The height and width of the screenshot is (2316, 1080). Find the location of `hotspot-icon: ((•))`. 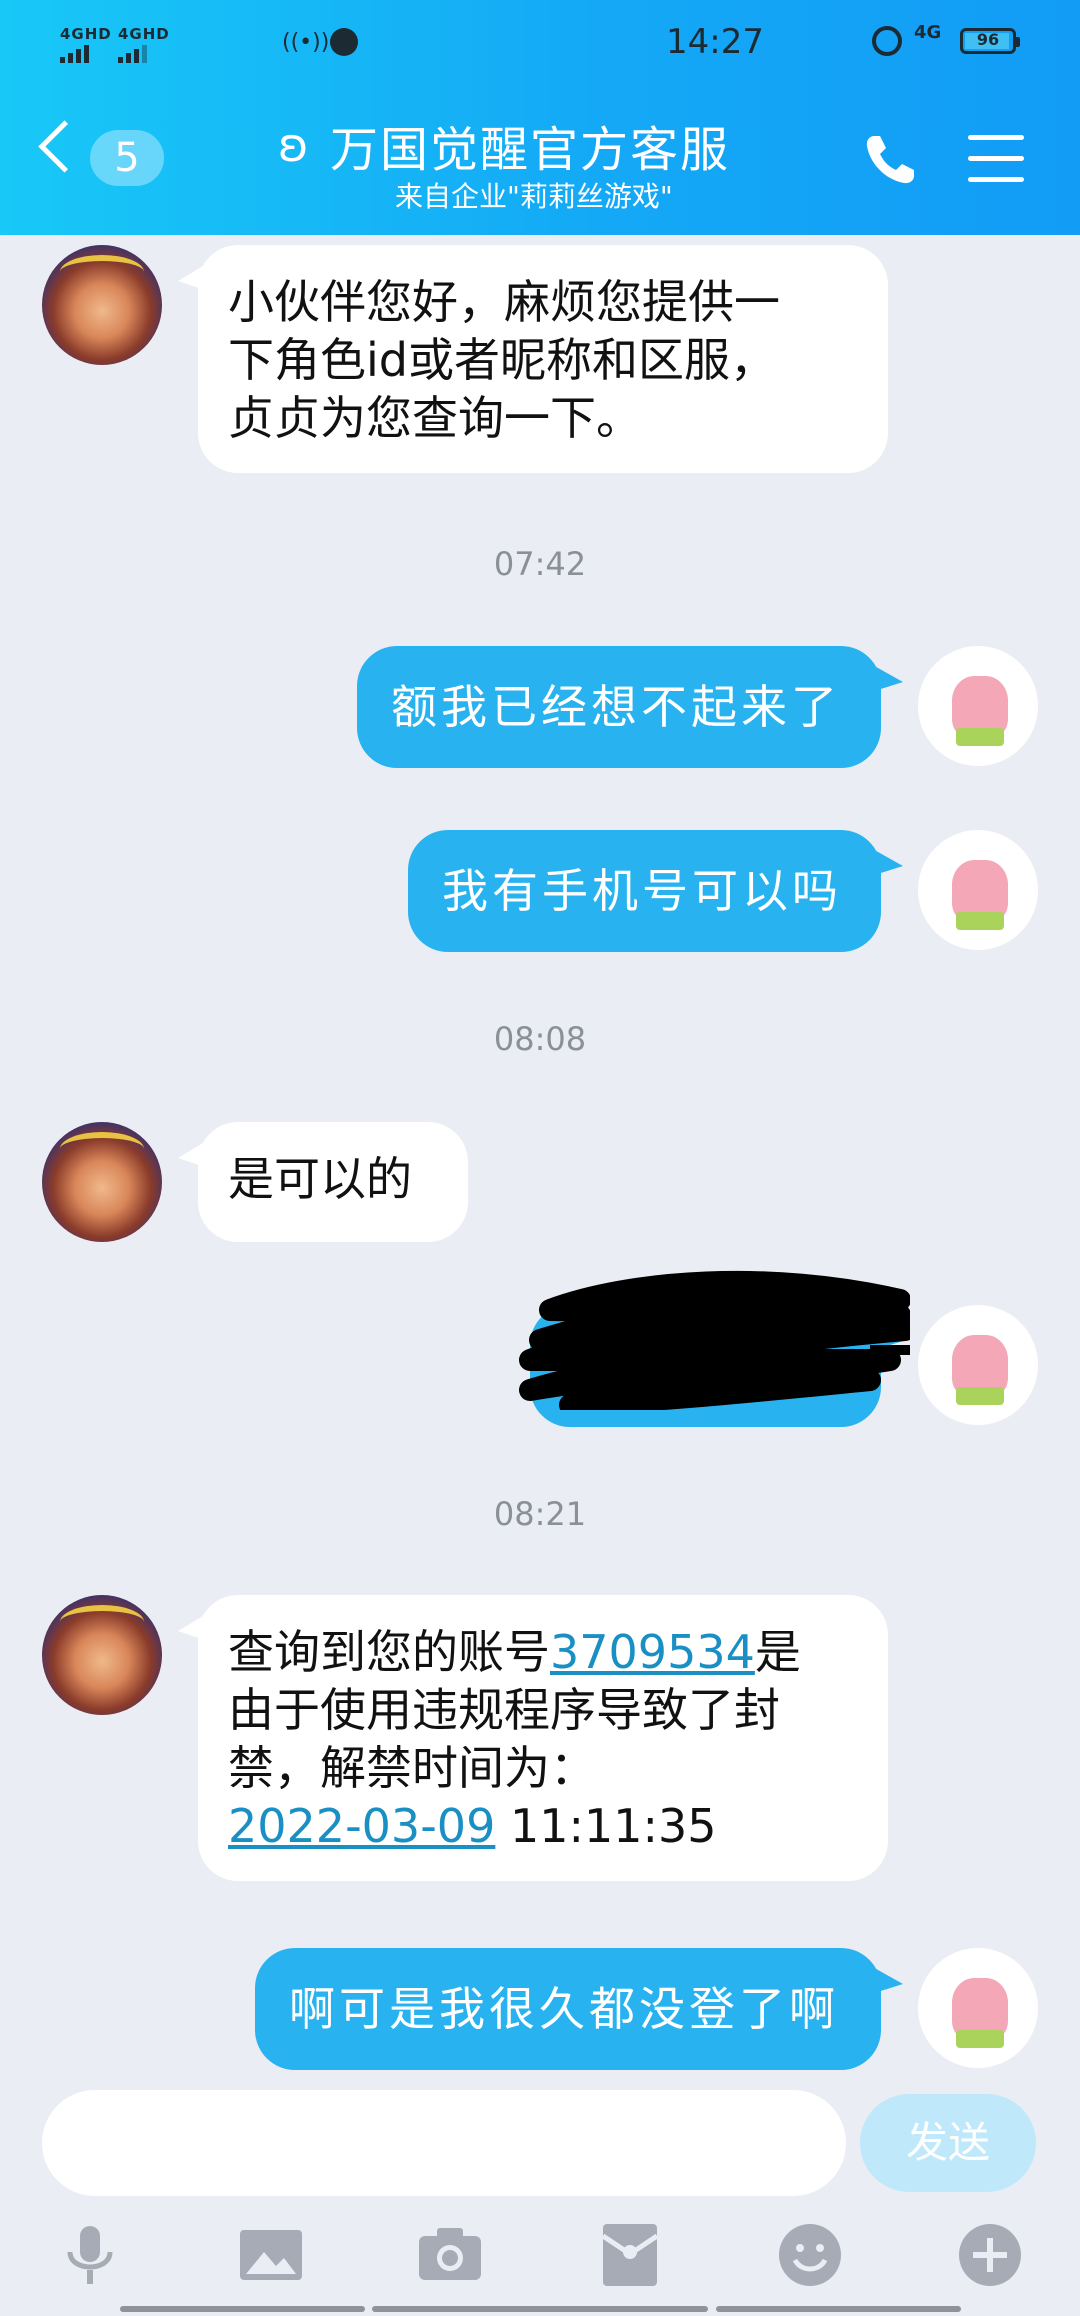

hotspot-icon: ((•)) is located at coordinates (306, 42).